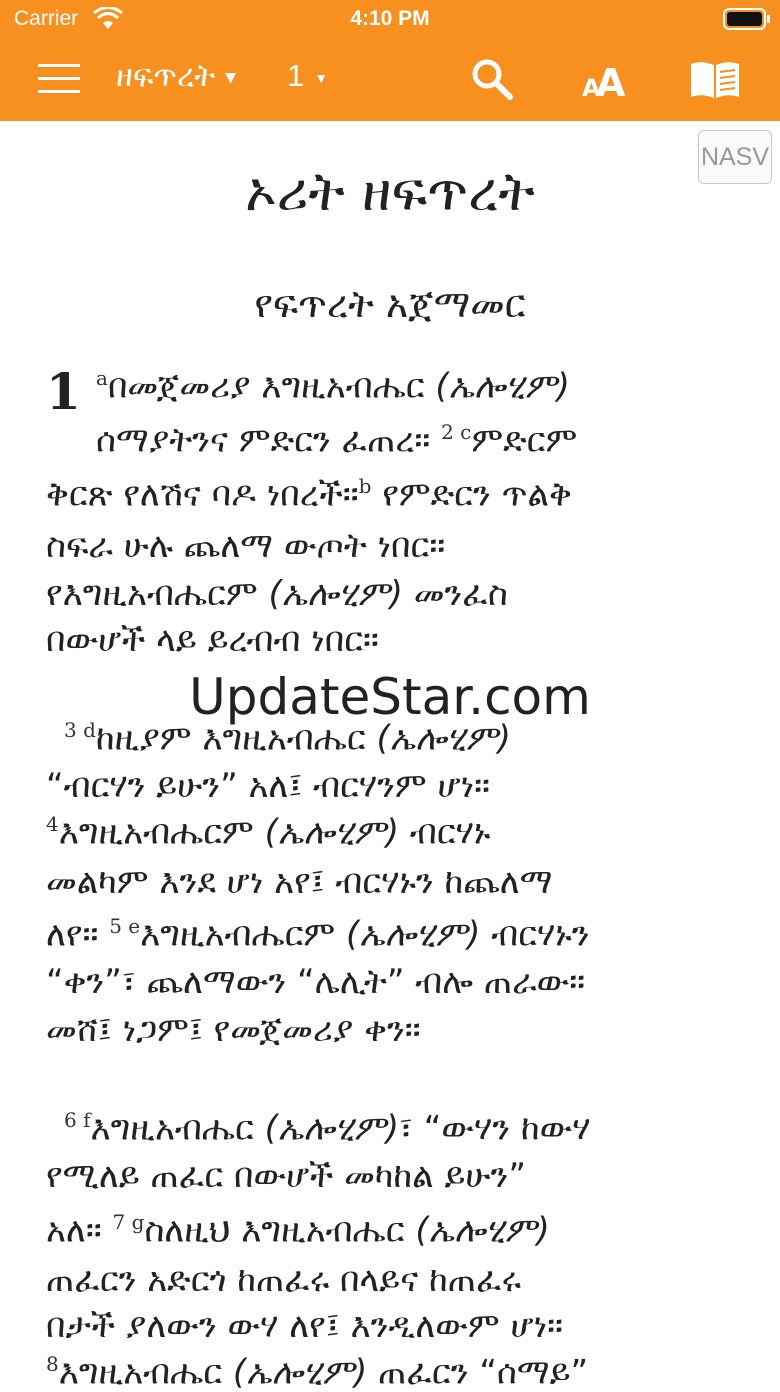 The image size is (780, 1392). What do you see at coordinates (611, 82) in the screenshot?
I see `svg-text: A` at bounding box center [611, 82].